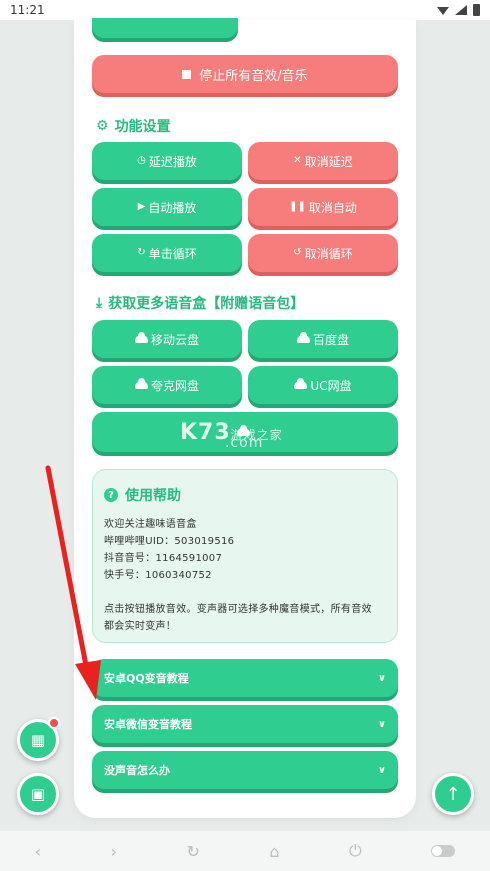  Describe the element at coordinates (443, 851) in the screenshot. I see `toggle-icon` at that location.